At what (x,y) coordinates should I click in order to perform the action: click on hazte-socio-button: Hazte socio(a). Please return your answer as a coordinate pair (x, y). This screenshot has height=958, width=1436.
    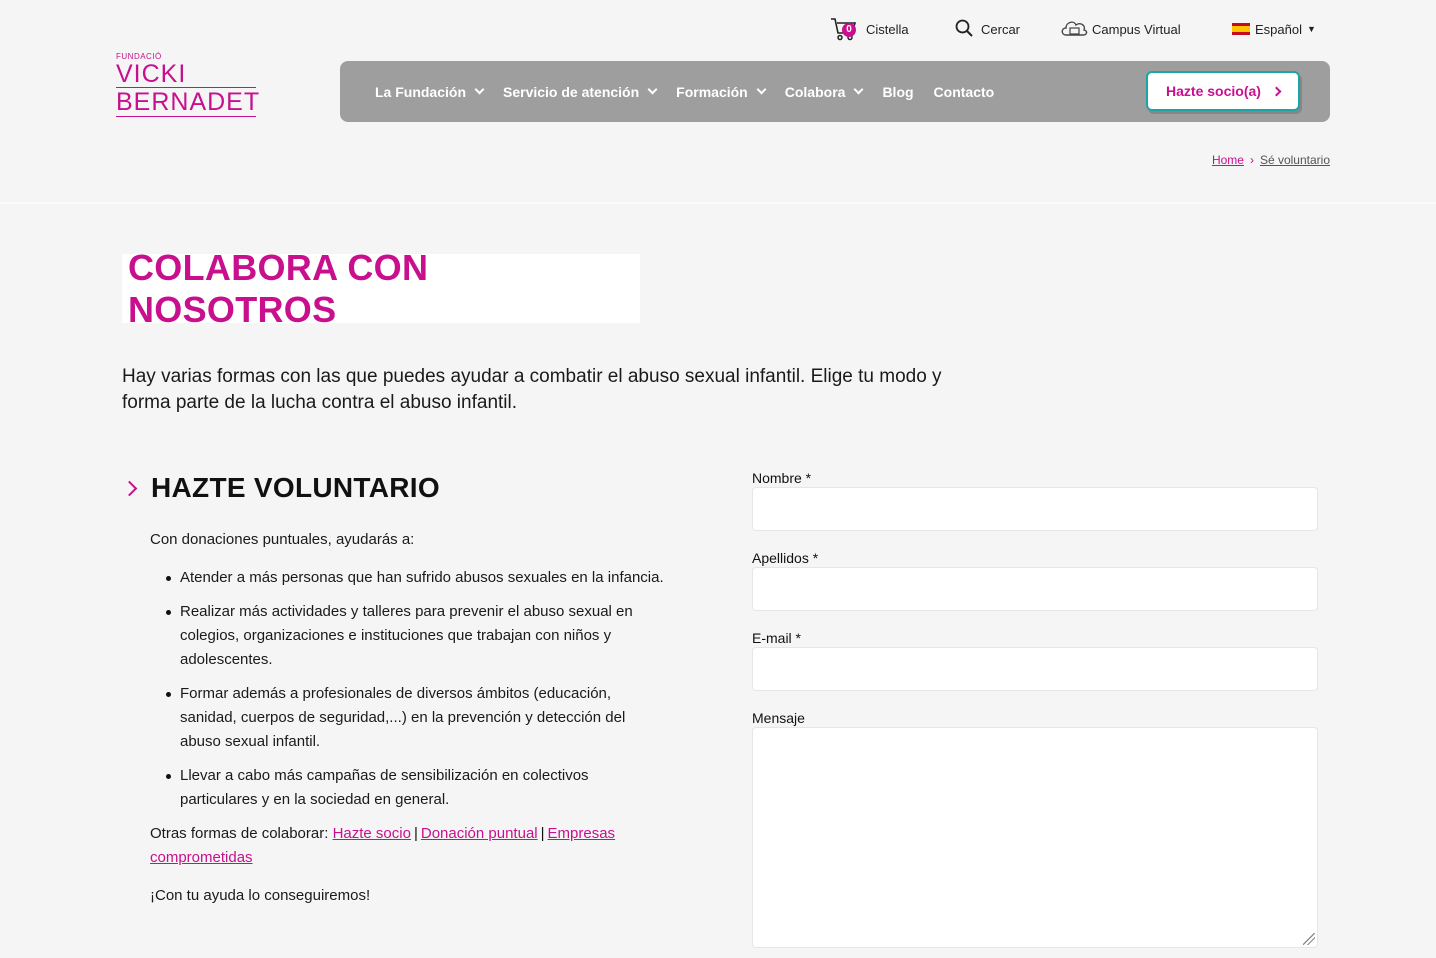
    Looking at the image, I should click on (1223, 91).